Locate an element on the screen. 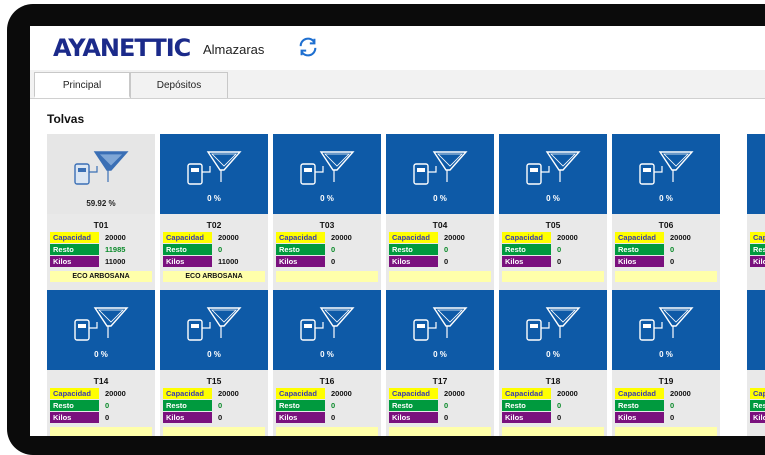  label-capacidad: Cap is located at coordinates (757, 237).